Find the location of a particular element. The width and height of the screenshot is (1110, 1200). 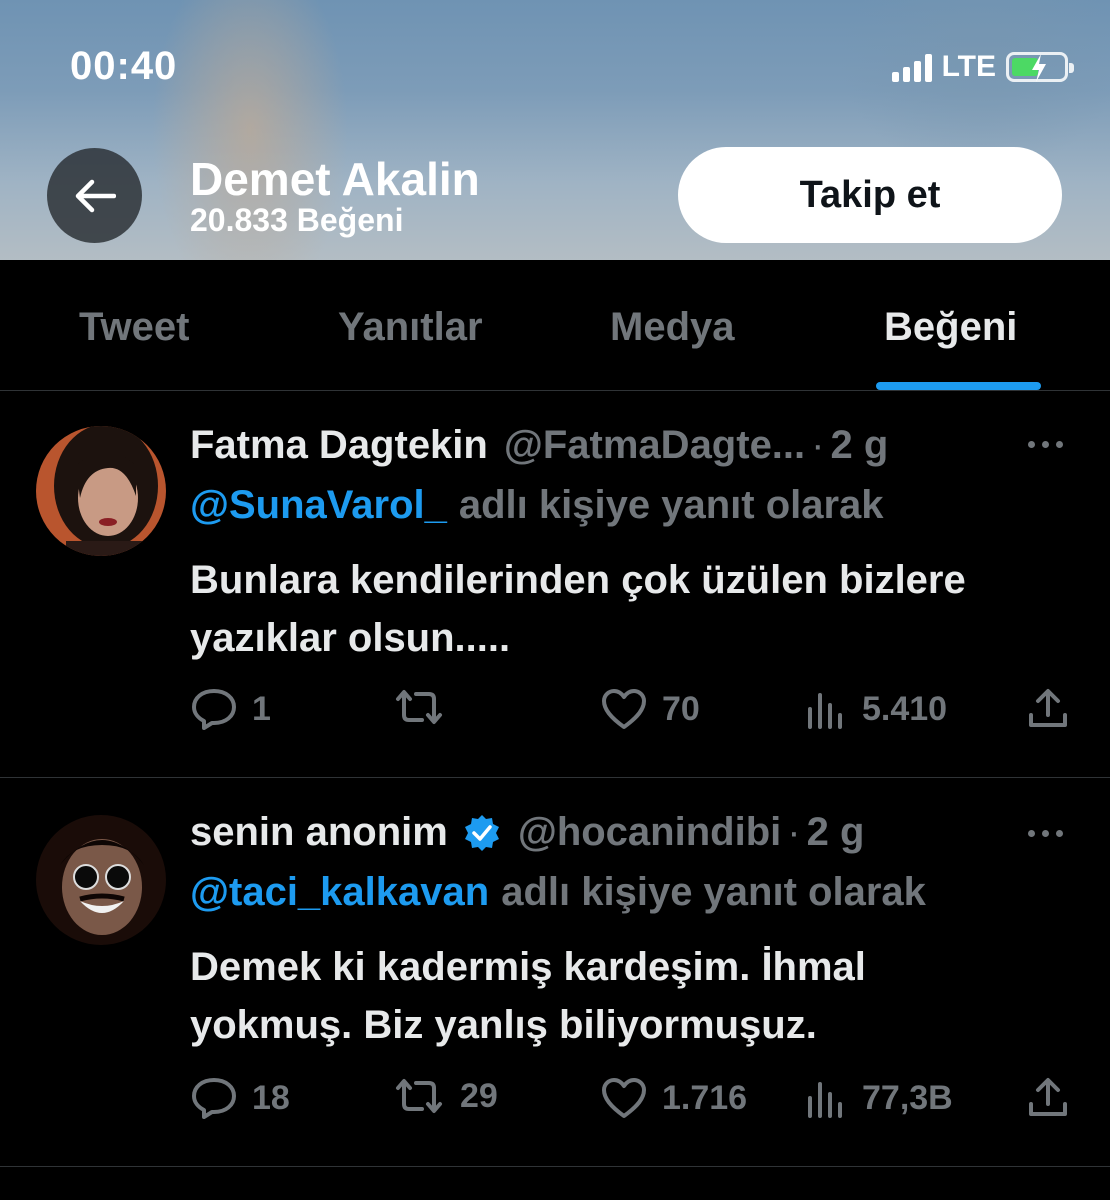

arrow-left-icon is located at coordinates (95, 195).